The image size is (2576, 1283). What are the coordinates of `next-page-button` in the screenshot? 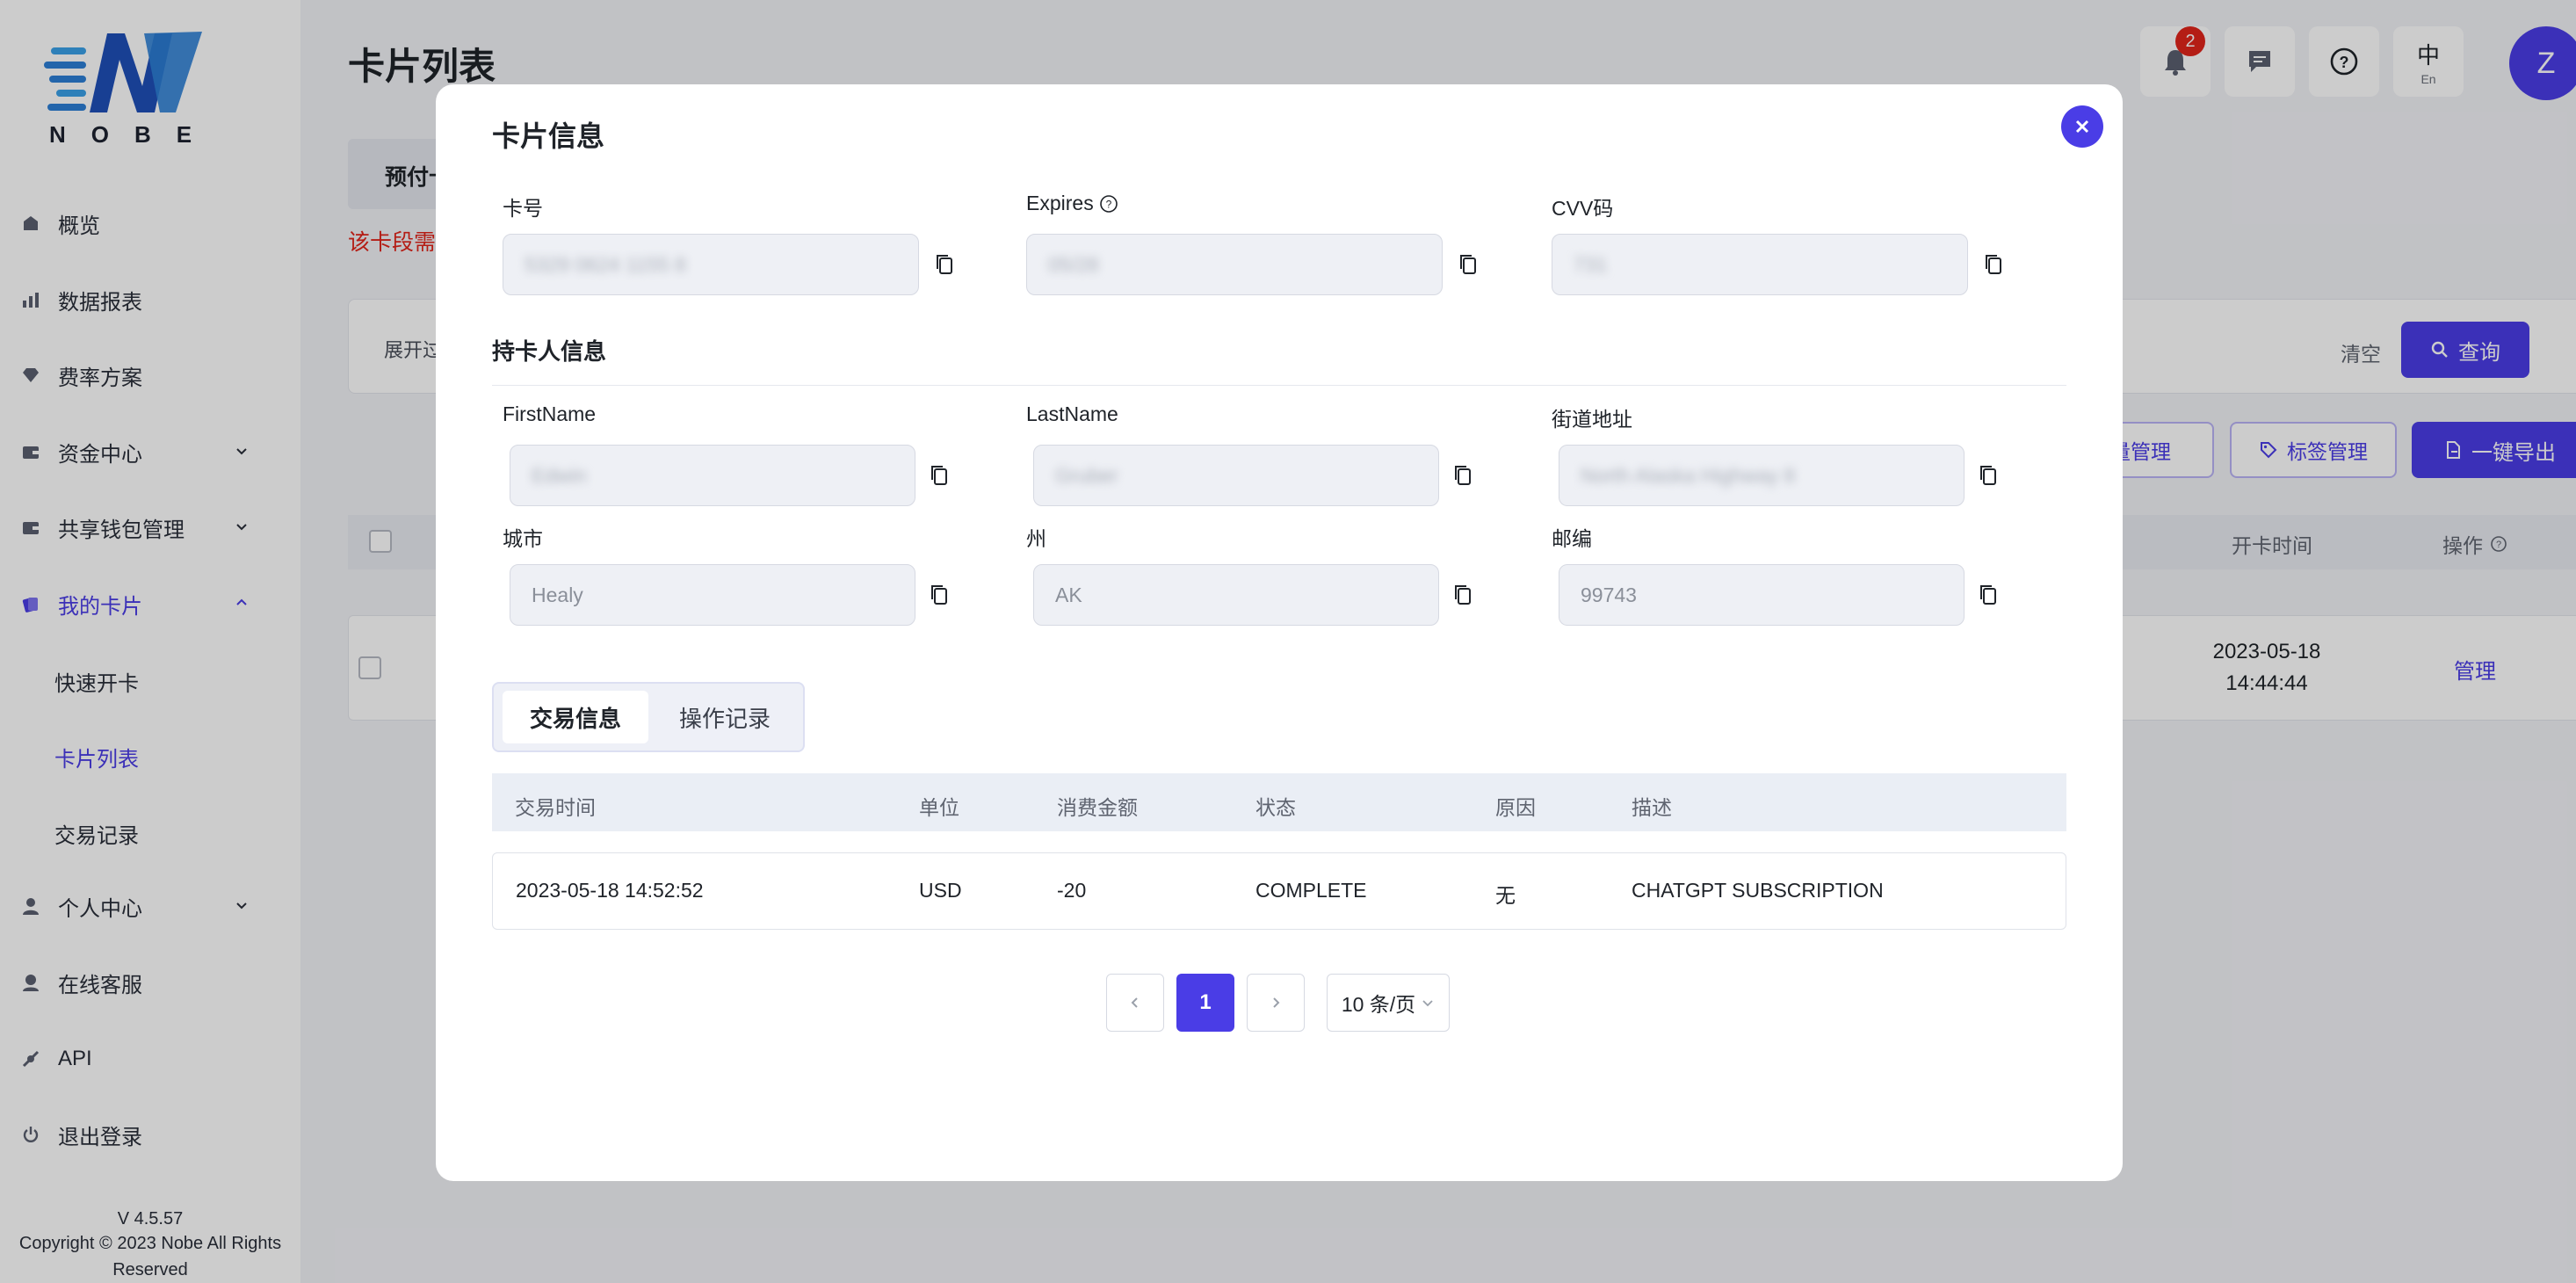 It's located at (1276, 1003).